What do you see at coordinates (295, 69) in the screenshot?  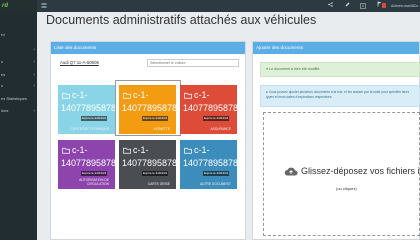 I see `success-message: Le document a bien été modifié.` at bounding box center [295, 69].